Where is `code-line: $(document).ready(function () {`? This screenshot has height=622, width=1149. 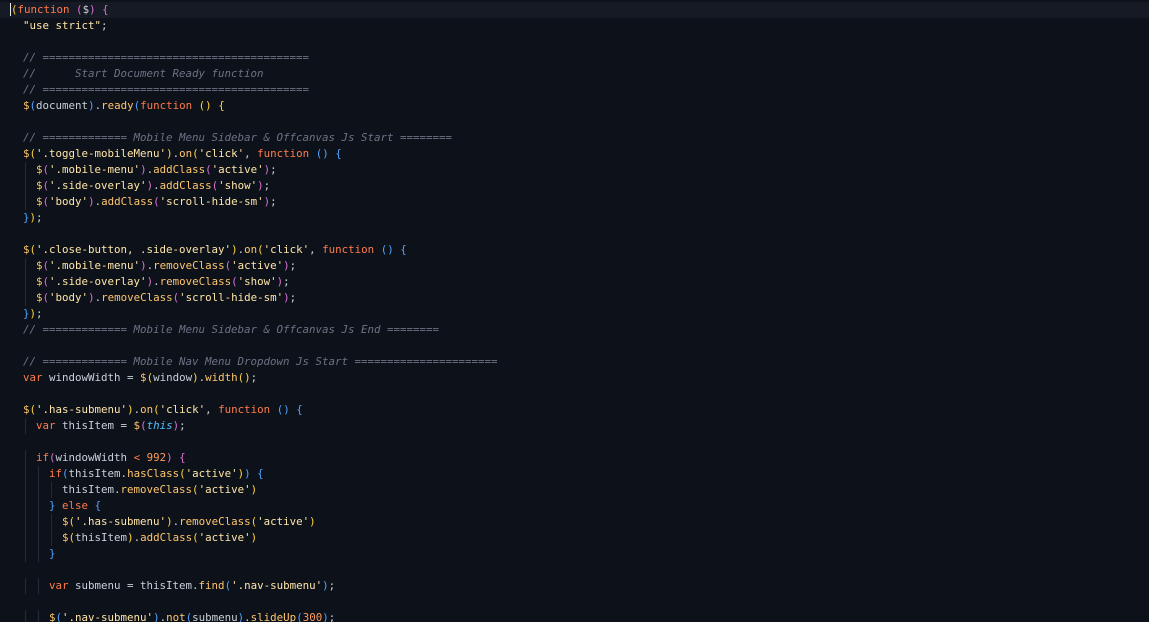
code-line: $(document).ready(function () { is located at coordinates (574, 106).